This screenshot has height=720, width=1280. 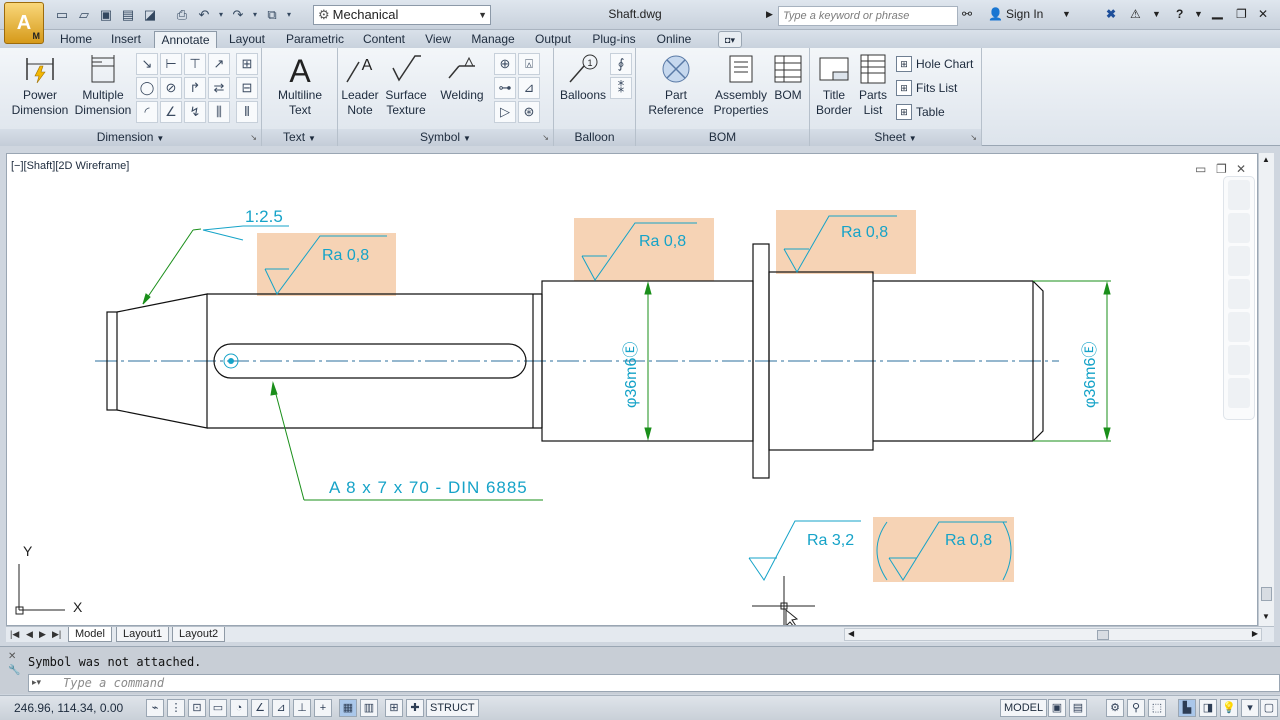 I want to click on clean-screen-icon: ▢, so click(x=1269, y=708).